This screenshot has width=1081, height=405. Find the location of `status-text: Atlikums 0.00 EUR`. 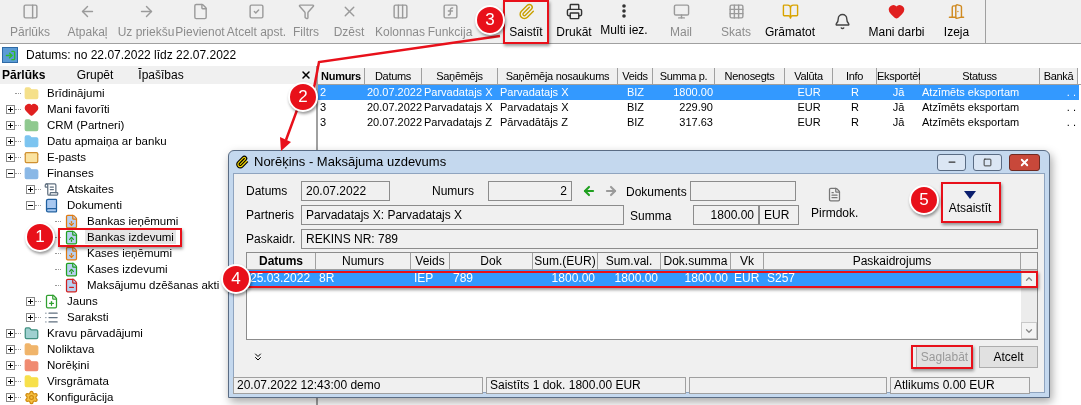

status-text: Atlikums 0.00 EUR is located at coordinates (944, 385).